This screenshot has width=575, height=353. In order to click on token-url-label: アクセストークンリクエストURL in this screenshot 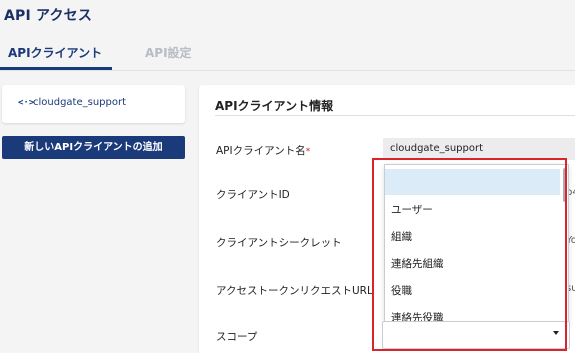, I will do `click(294, 291)`.